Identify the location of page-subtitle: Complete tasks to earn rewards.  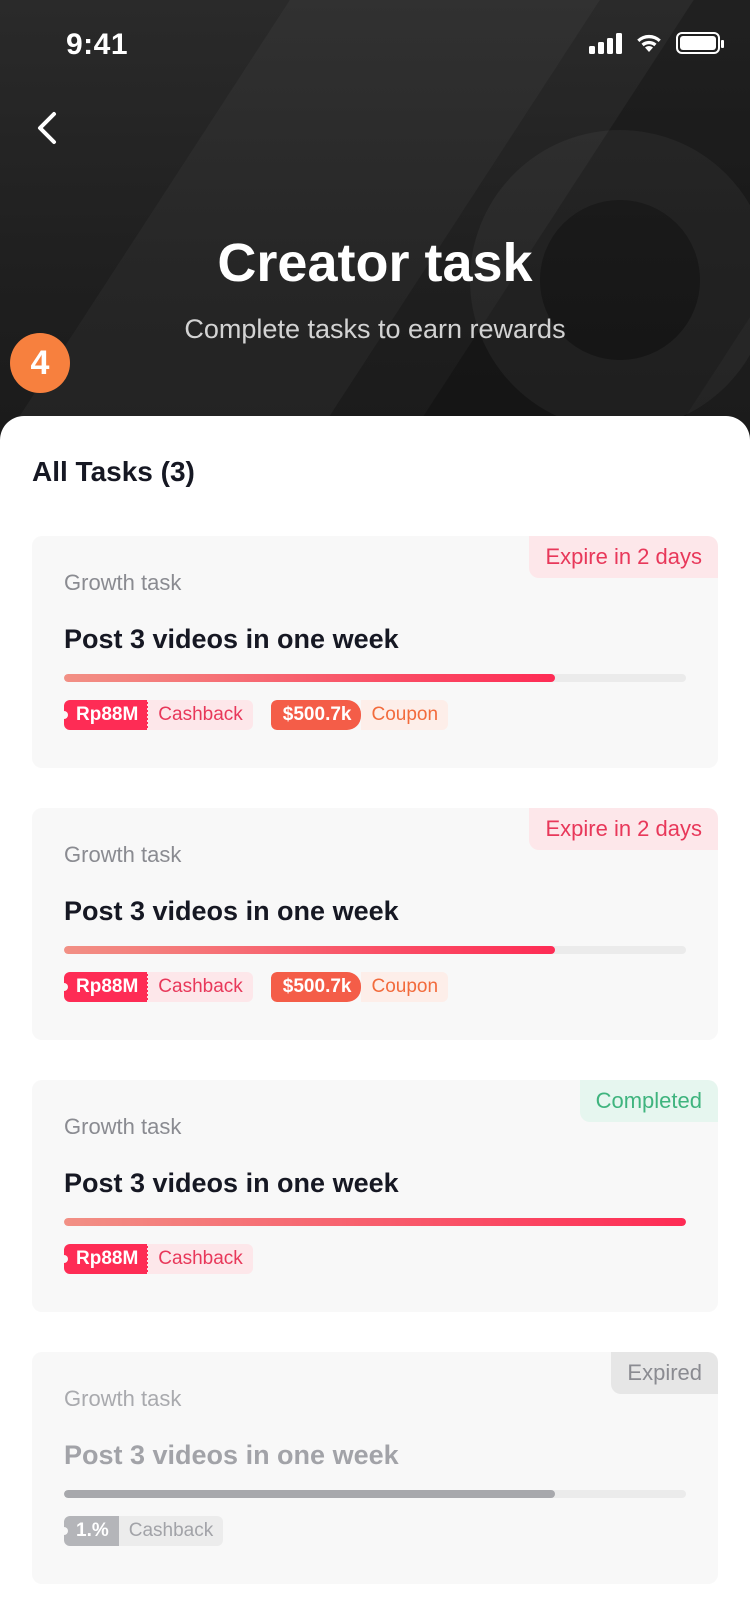
(375, 329).